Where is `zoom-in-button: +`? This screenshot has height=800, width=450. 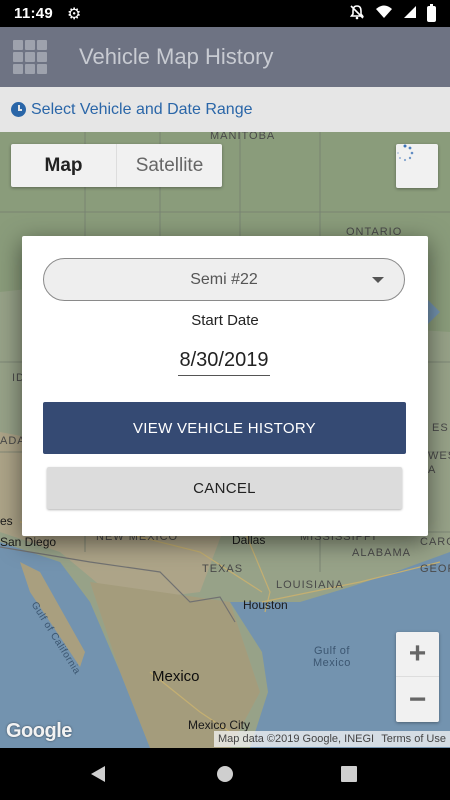 zoom-in-button: + is located at coordinates (417, 654).